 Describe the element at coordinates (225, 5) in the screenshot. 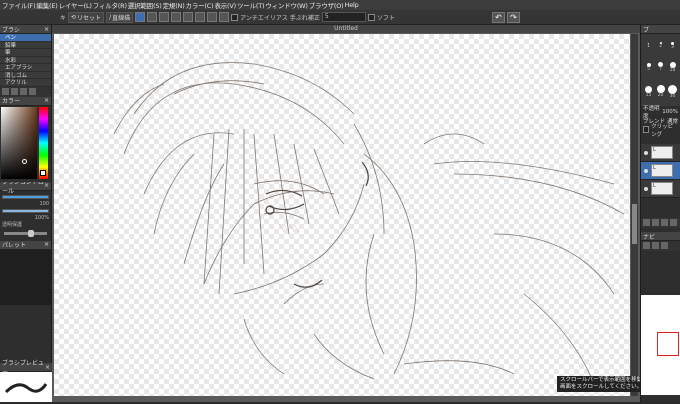

I see `menu-view: 表示(V)` at that location.